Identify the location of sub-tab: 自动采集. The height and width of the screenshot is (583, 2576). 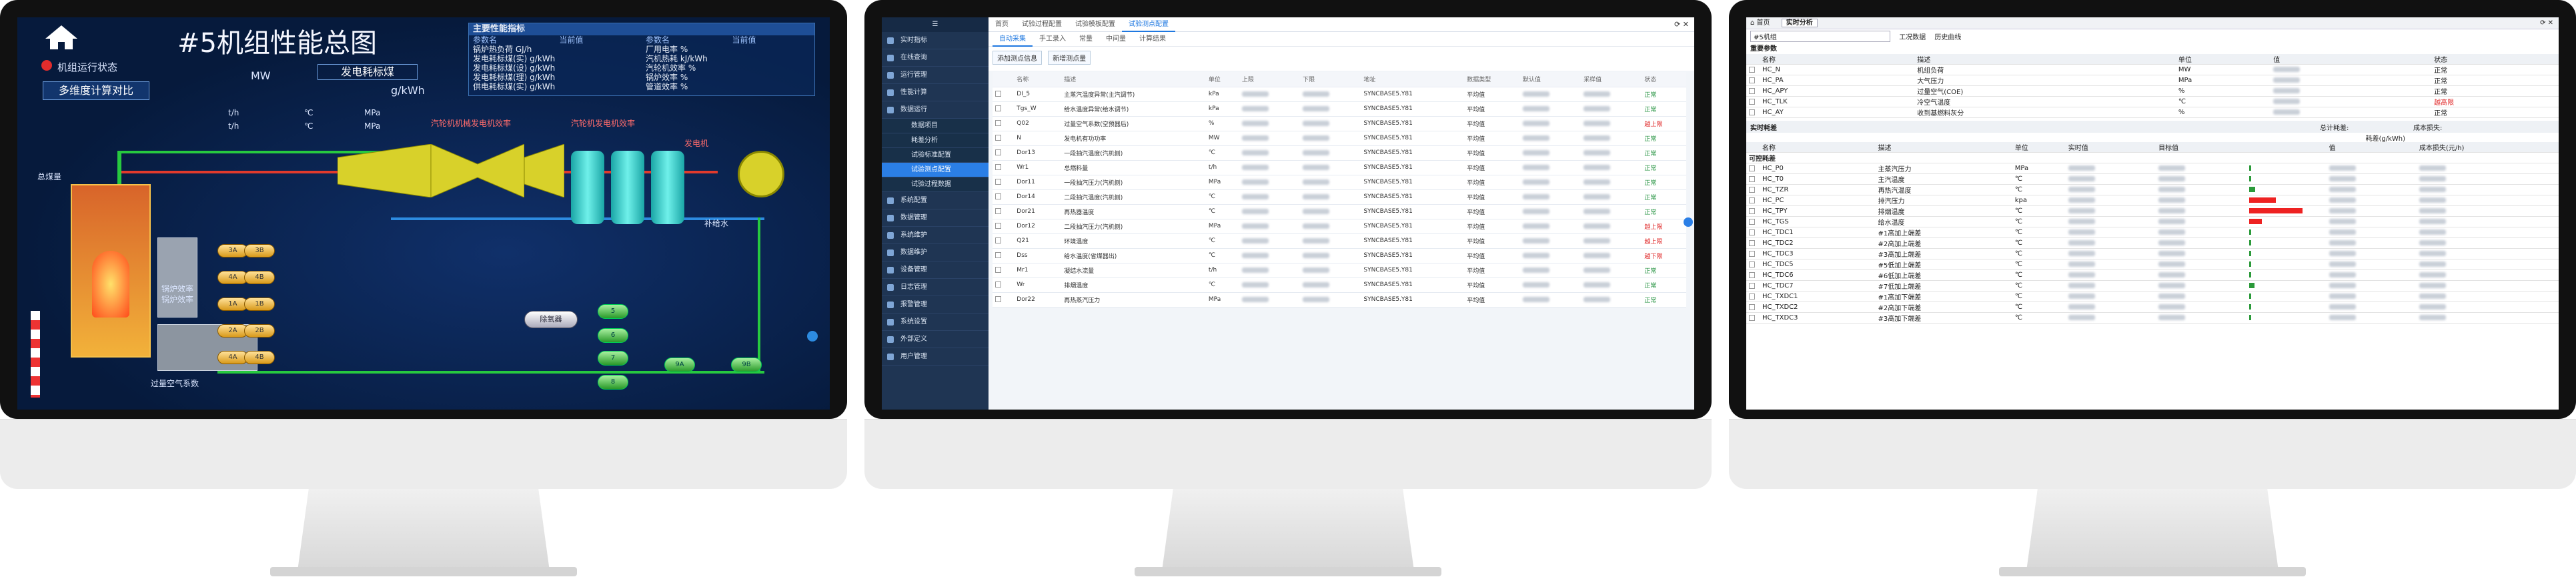
(1013, 39).